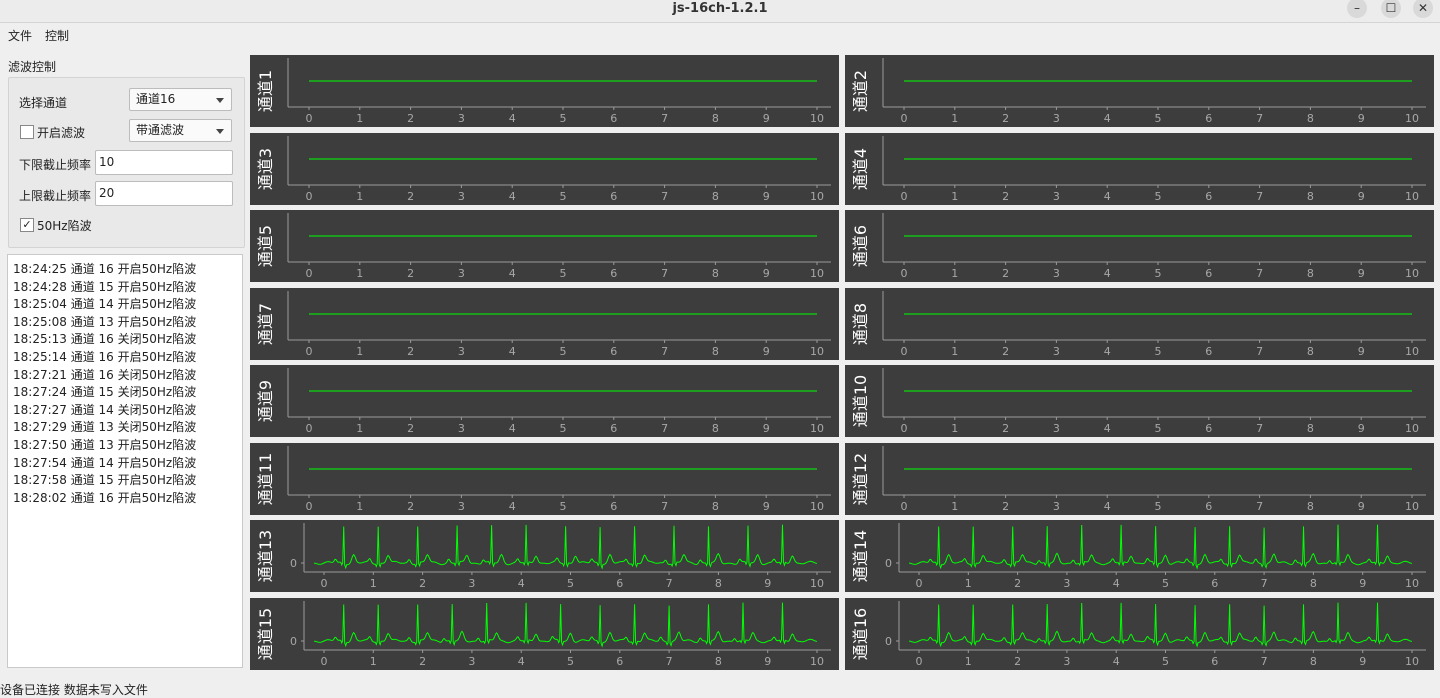 This screenshot has height=698, width=1440. I want to click on log-entry: 18:27:21 通道 16 关闭50Hz陷波, so click(105, 374).